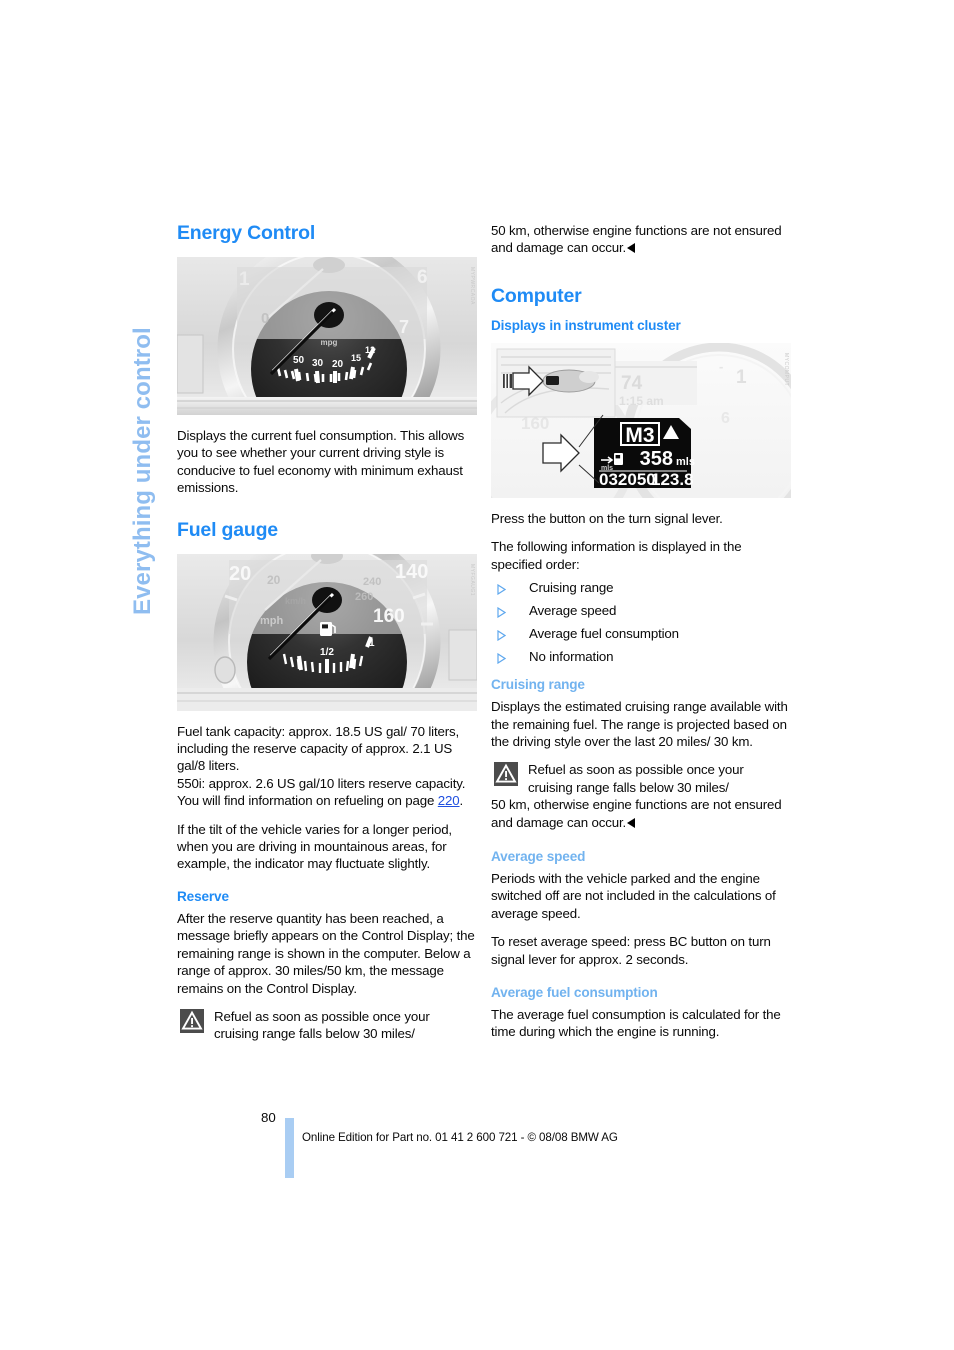 This screenshot has width=954, height=1350. What do you see at coordinates (641, 656) in the screenshot?
I see `list-item-no-information: No information` at bounding box center [641, 656].